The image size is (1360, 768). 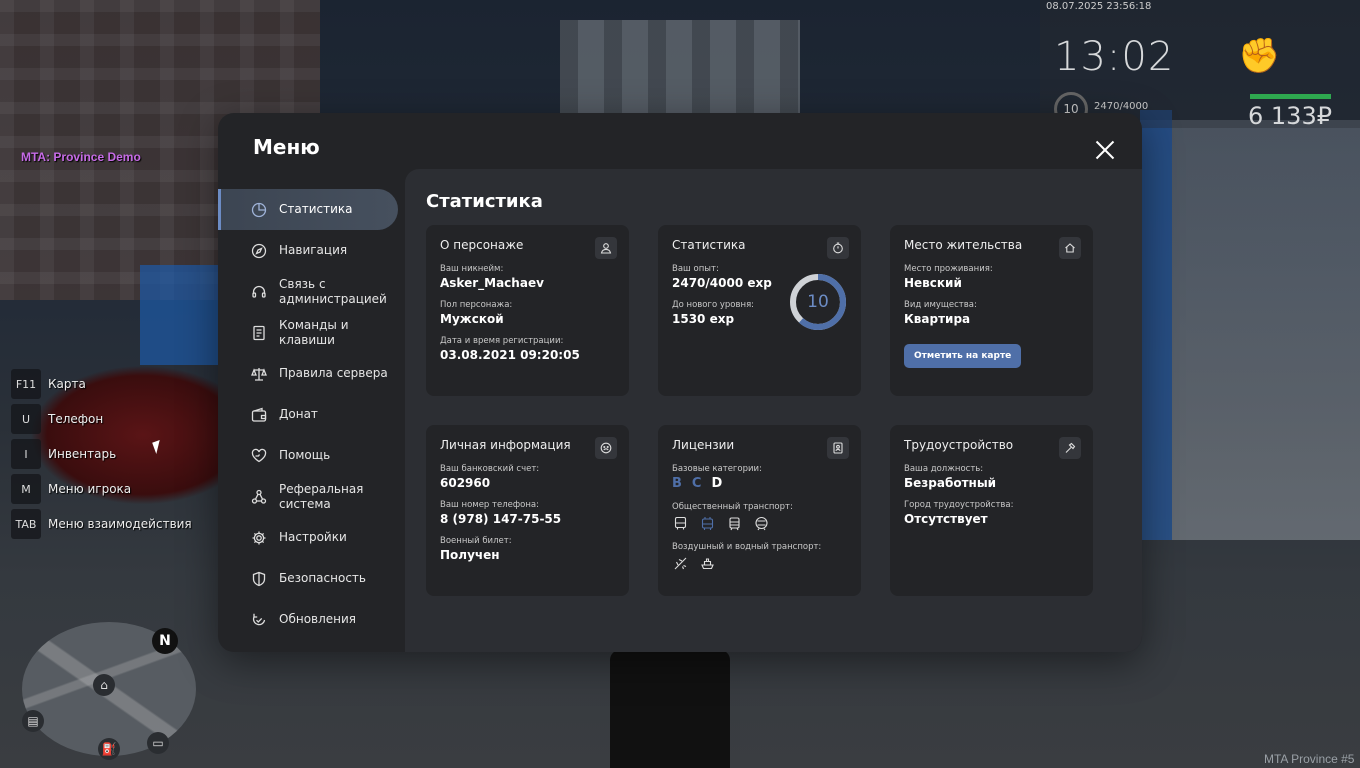 What do you see at coordinates (298, 414) in the screenshot?
I see `sidebar-item-label: Донат` at bounding box center [298, 414].